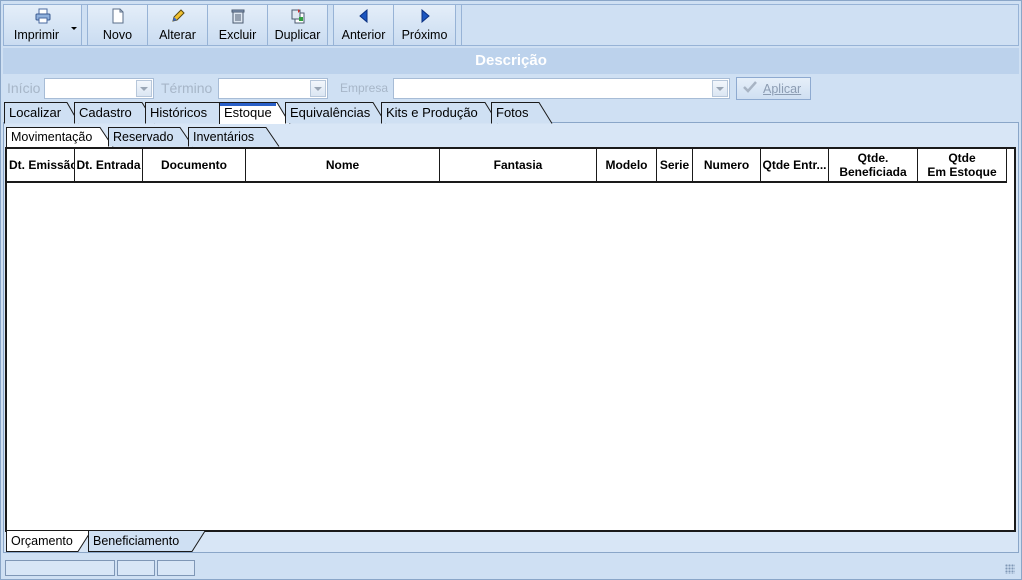  I want to click on tab-estoque: Estoque, so click(255, 113).